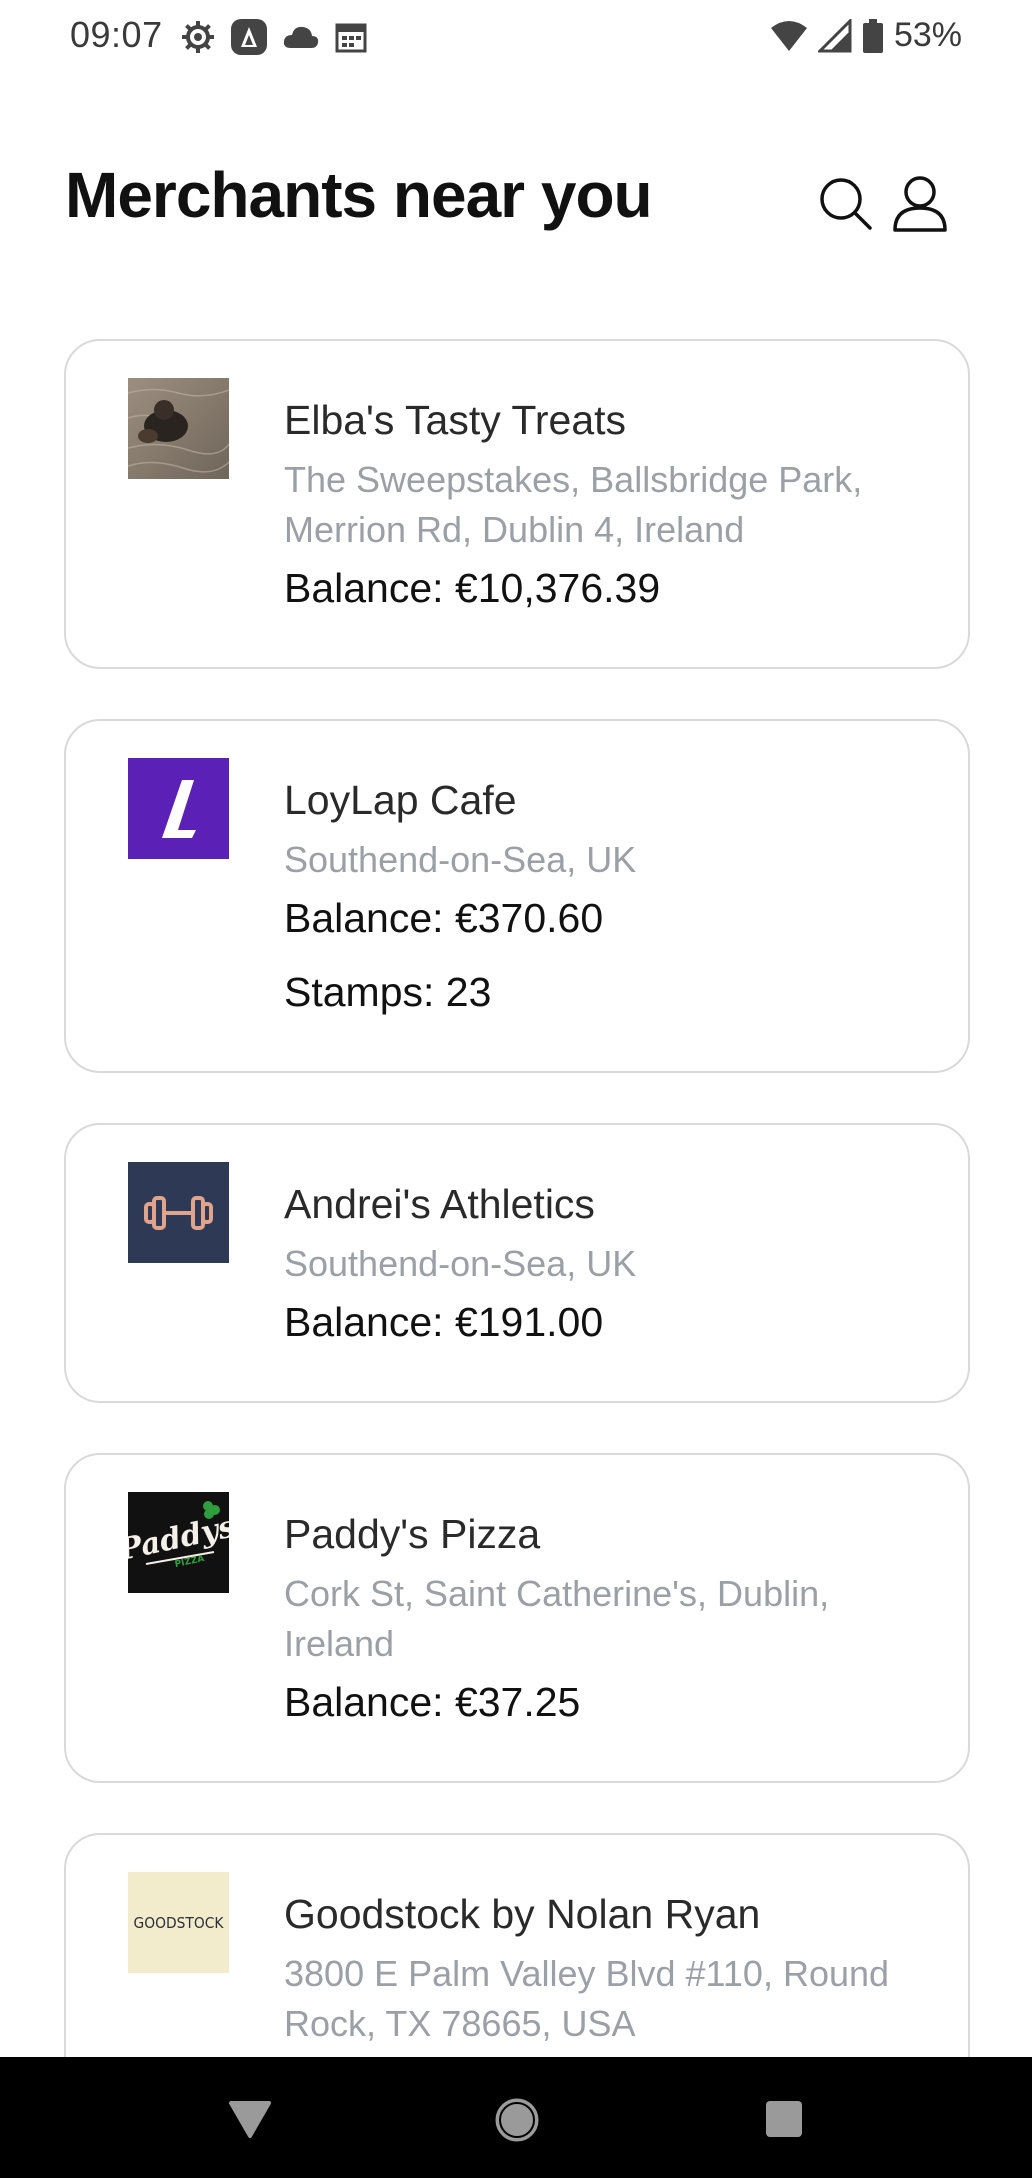 The image size is (1032, 2178). I want to click on back-icon, so click(250, 2119).